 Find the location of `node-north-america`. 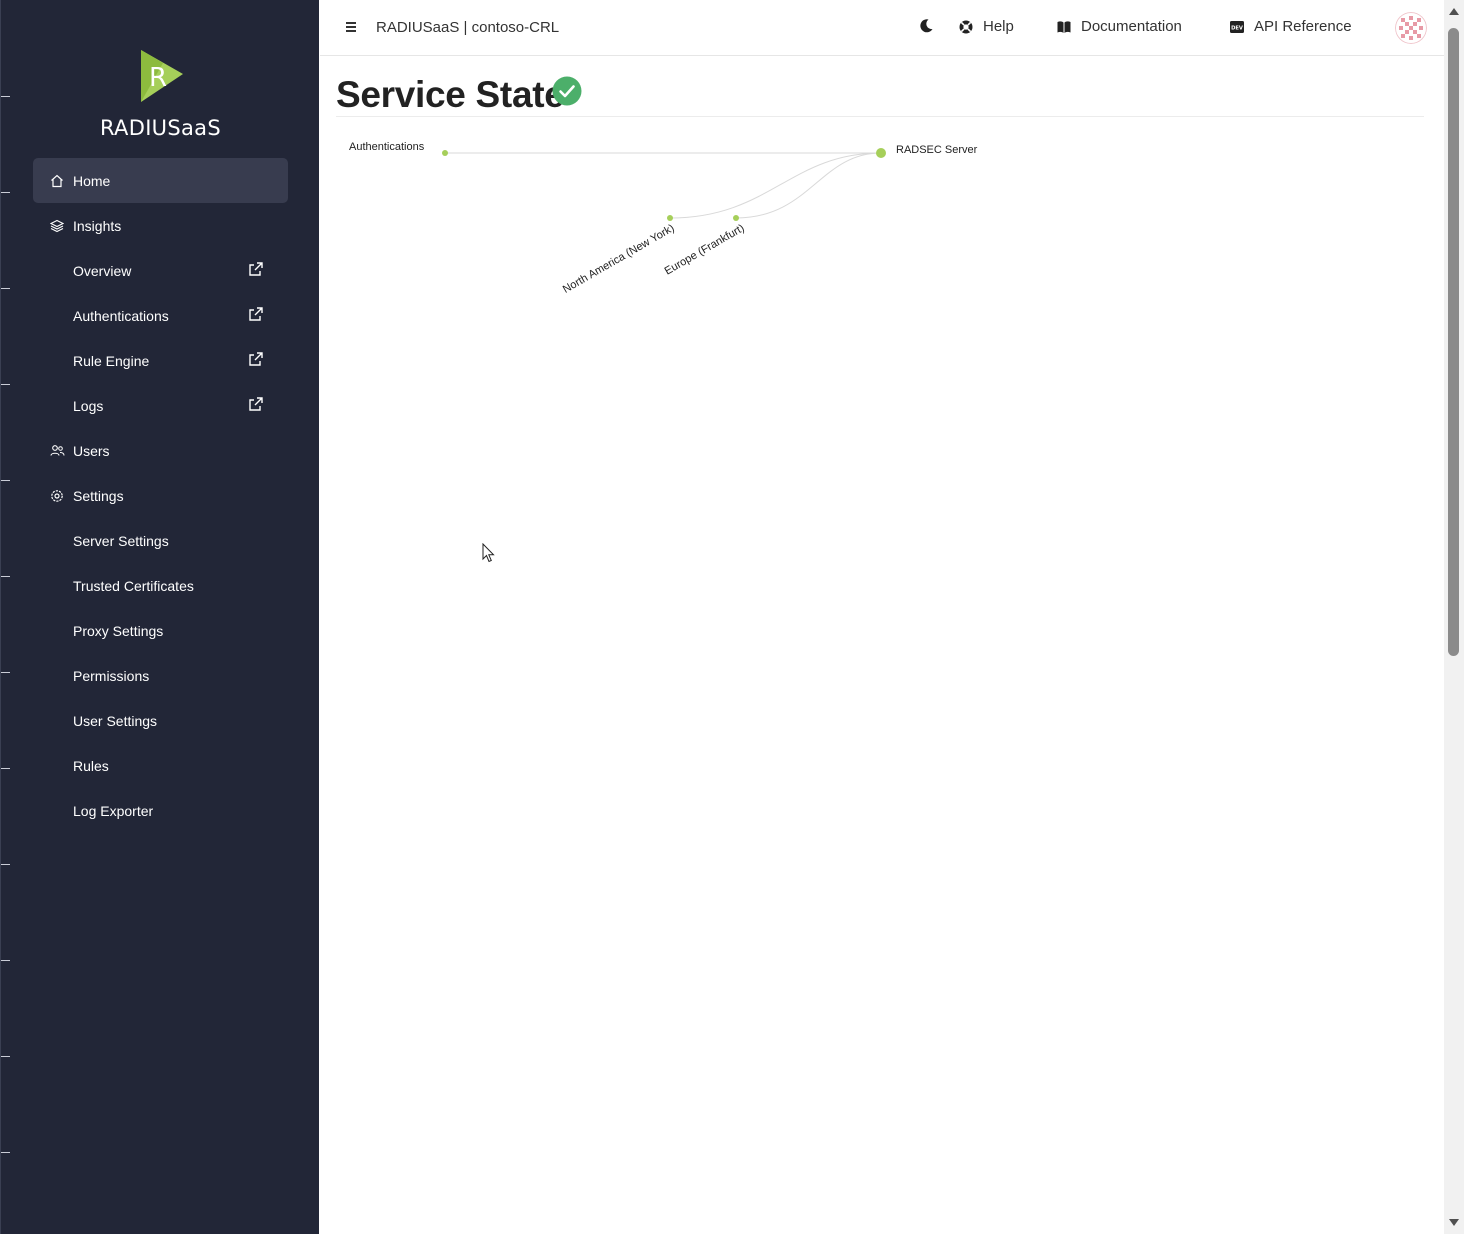

node-north-america is located at coordinates (670, 218).